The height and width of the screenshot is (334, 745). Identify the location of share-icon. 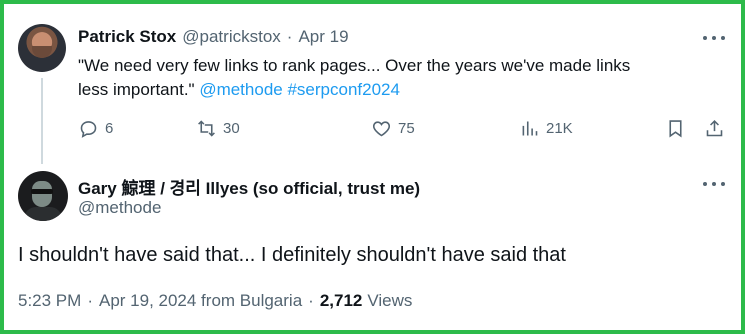
(714, 128).